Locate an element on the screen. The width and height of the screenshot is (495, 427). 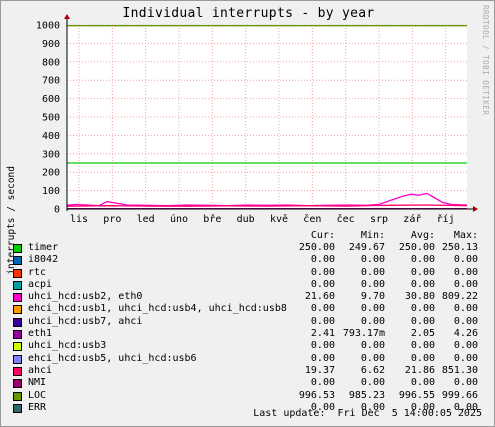
x-tick-label: bře is located at coordinates (212, 219).